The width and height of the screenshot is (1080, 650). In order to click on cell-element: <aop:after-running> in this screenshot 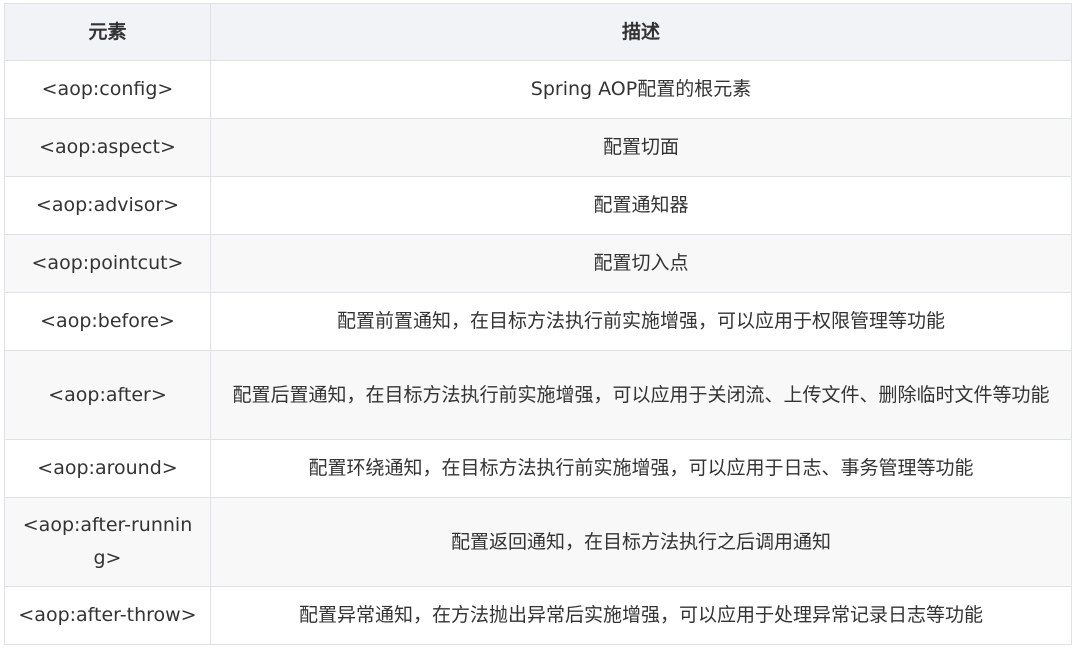, I will do `click(107, 542)`.